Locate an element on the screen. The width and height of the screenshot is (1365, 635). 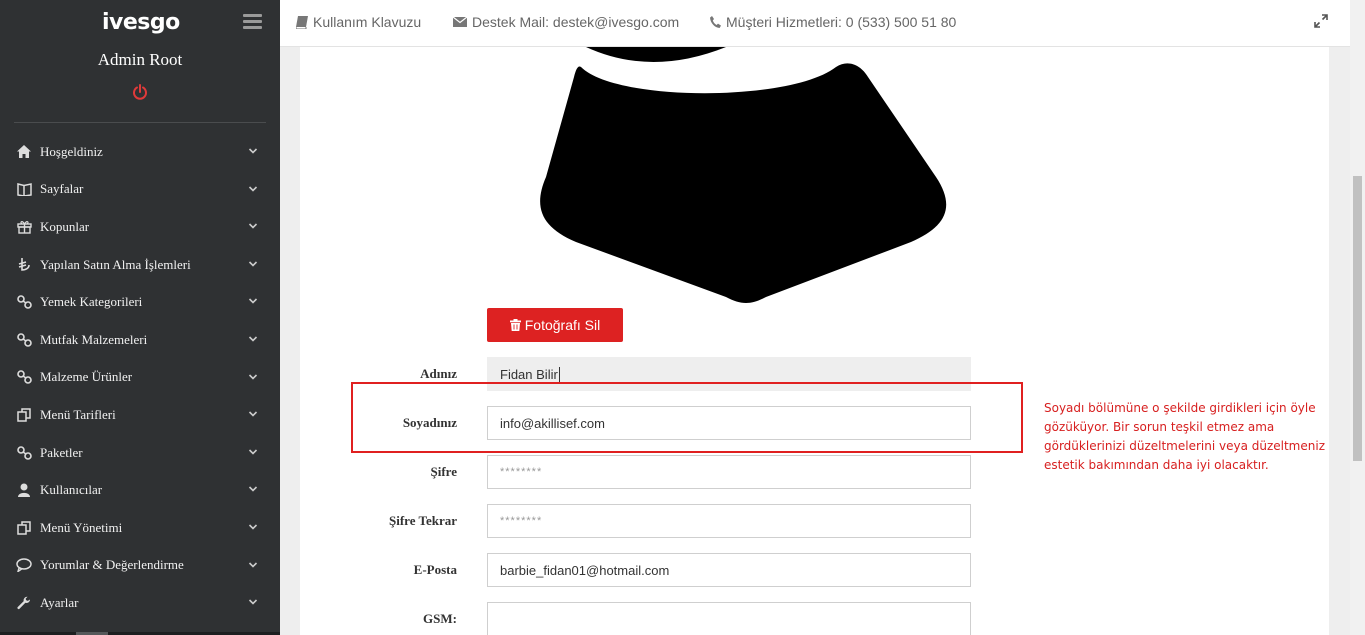
sidebar-item-label: Yorumlar & Değerlendirme is located at coordinates (112, 565).